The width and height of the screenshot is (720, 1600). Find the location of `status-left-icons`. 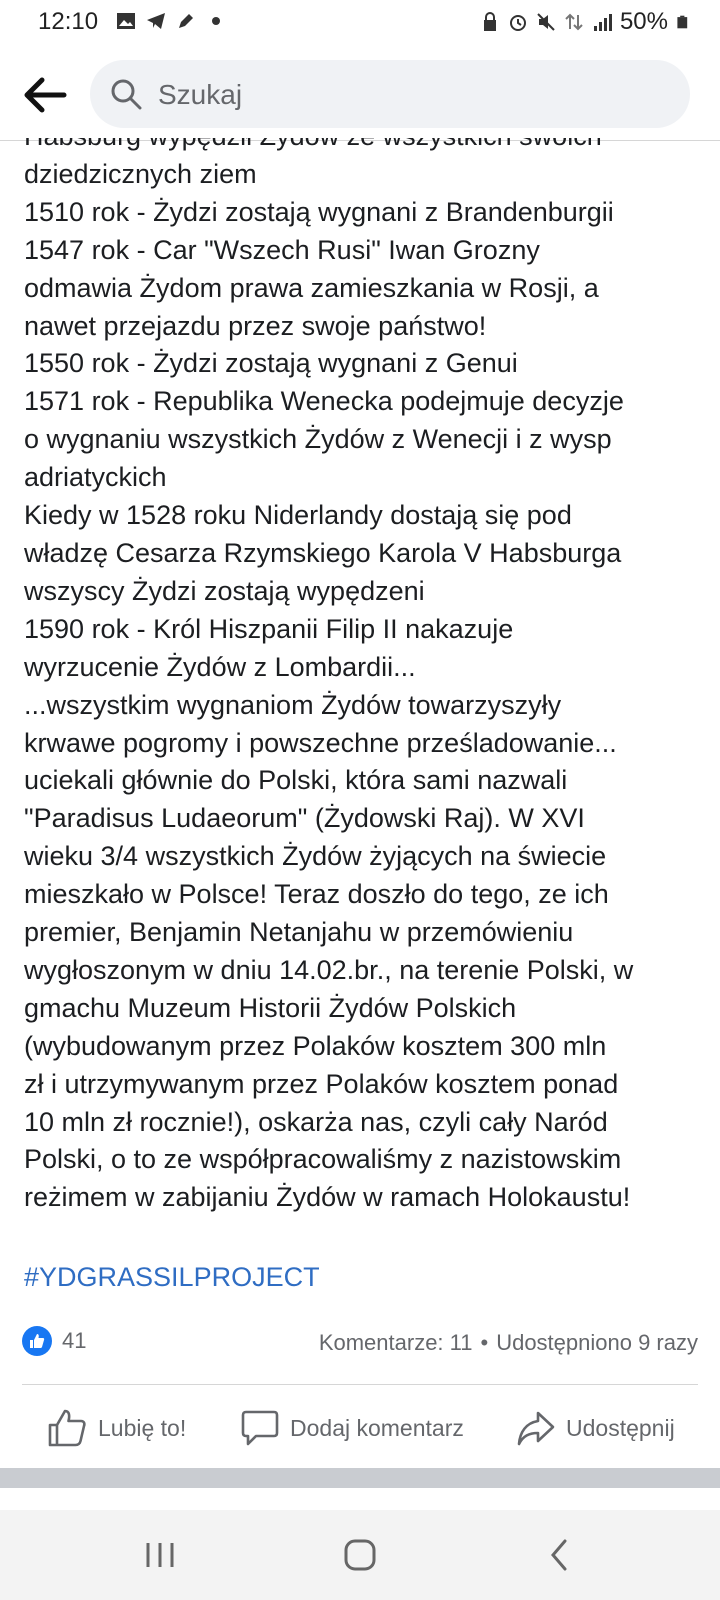

status-left-icons is located at coordinates (171, 21).